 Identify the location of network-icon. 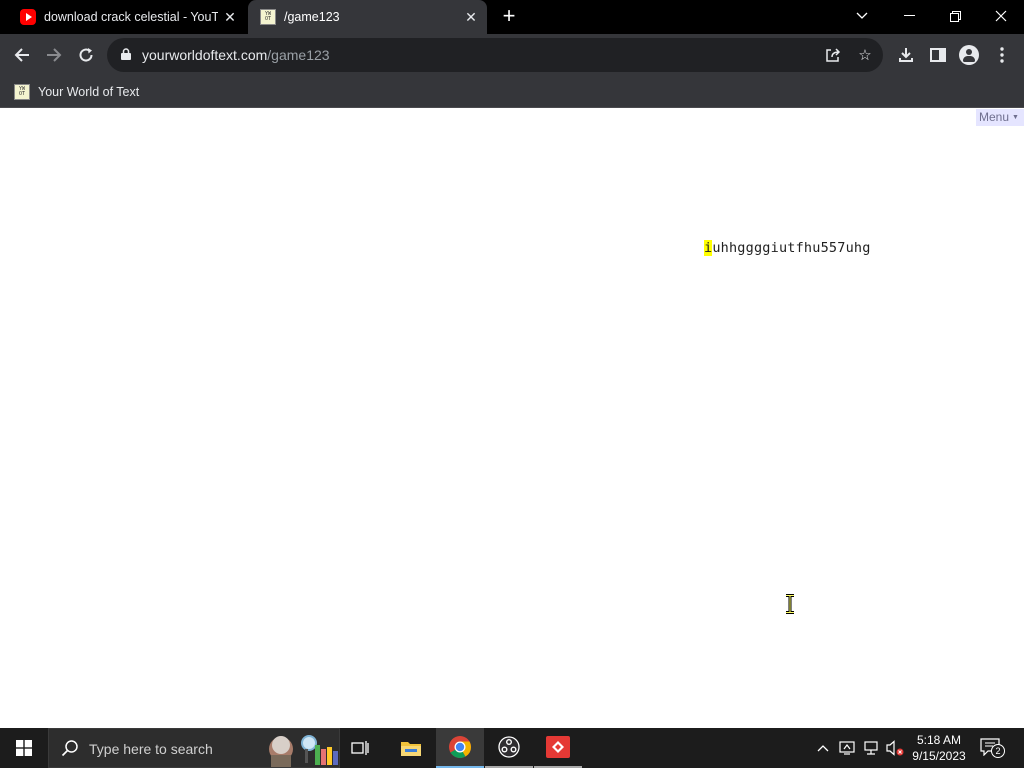
(871, 748).